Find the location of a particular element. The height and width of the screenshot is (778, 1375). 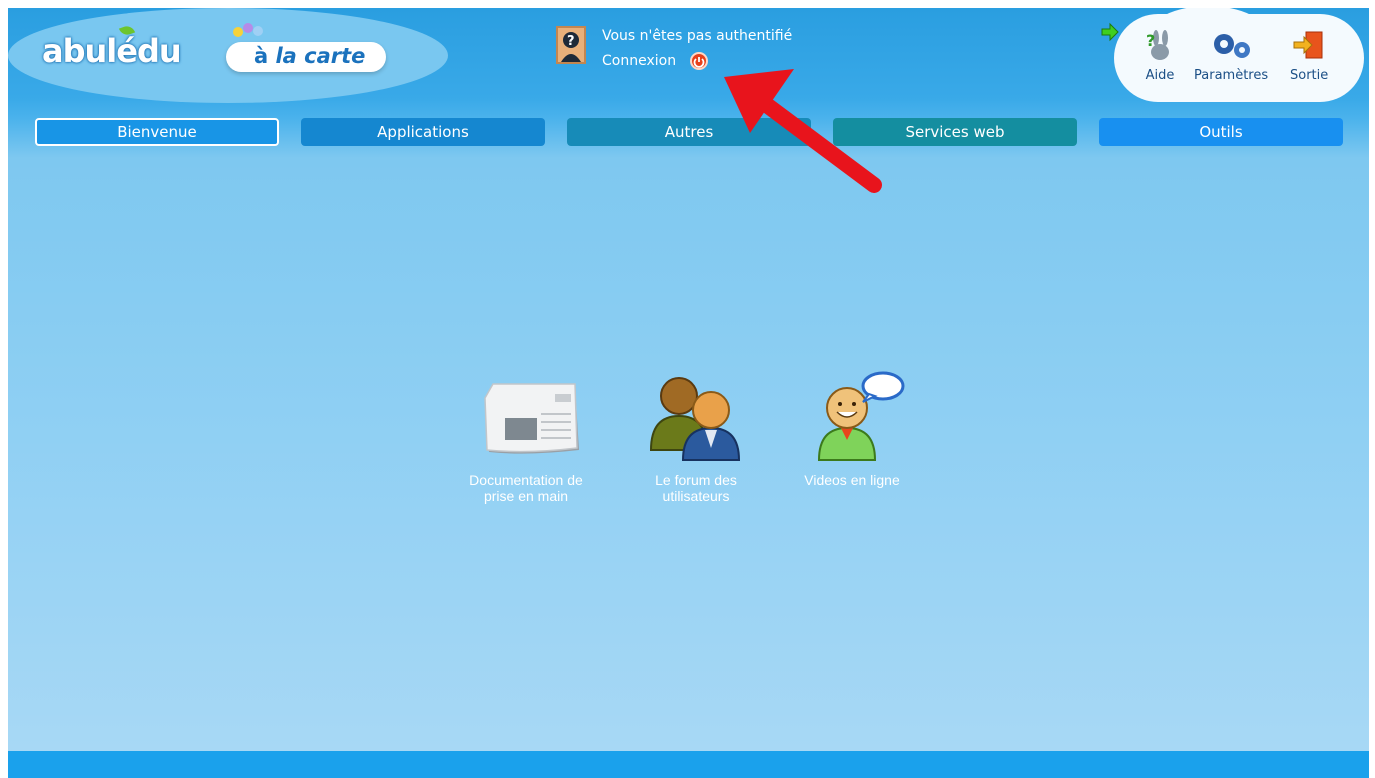

authentication-status: Vous n'êtes pas authentifié is located at coordinates (697, 36).